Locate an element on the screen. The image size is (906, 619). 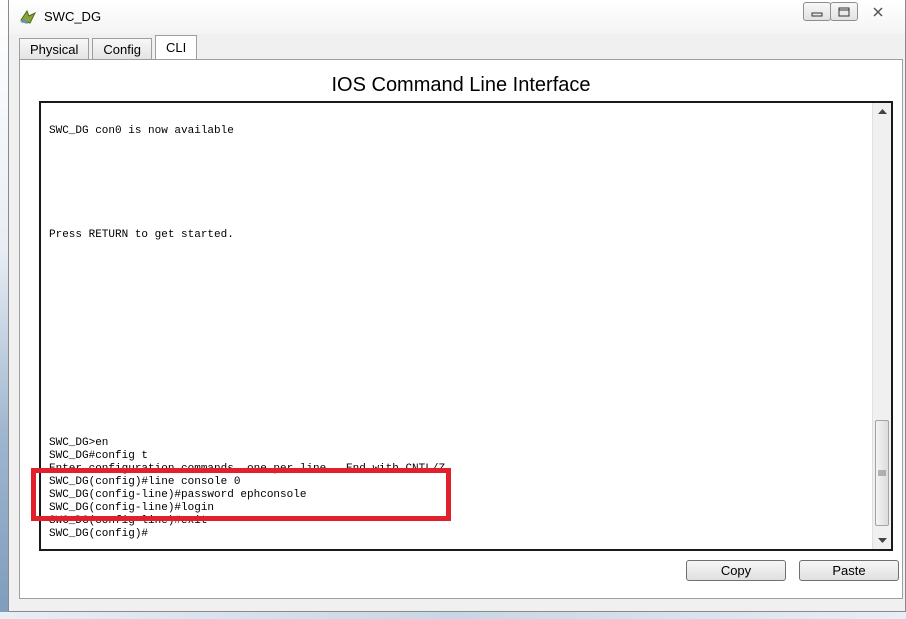
minimize-button is located at coordinates (817, 11).